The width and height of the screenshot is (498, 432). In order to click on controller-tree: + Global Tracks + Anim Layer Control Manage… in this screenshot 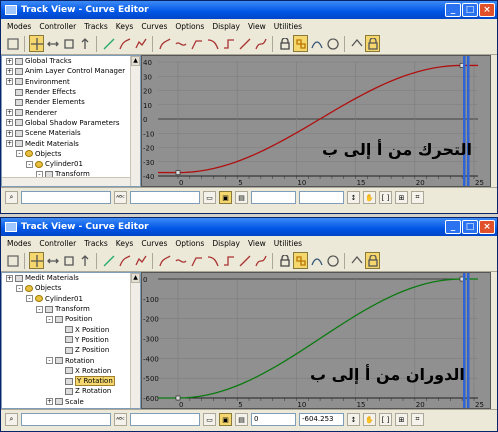, I will do `click(71, 121)`.